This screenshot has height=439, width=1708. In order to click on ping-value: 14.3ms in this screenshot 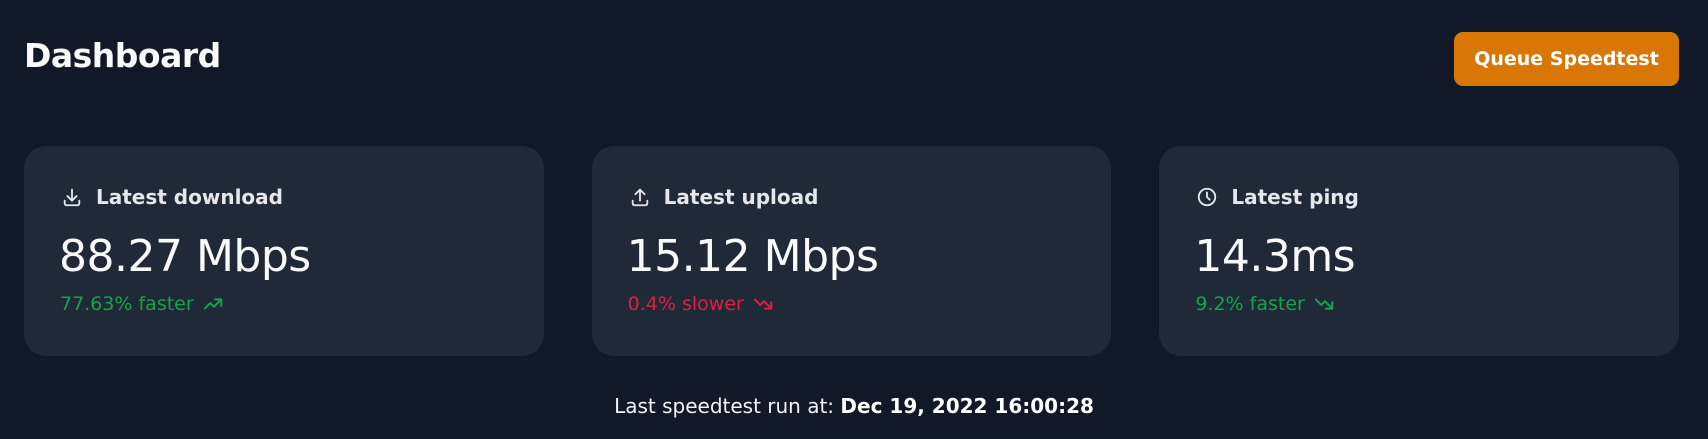, I will do `click(1275, 256)`.